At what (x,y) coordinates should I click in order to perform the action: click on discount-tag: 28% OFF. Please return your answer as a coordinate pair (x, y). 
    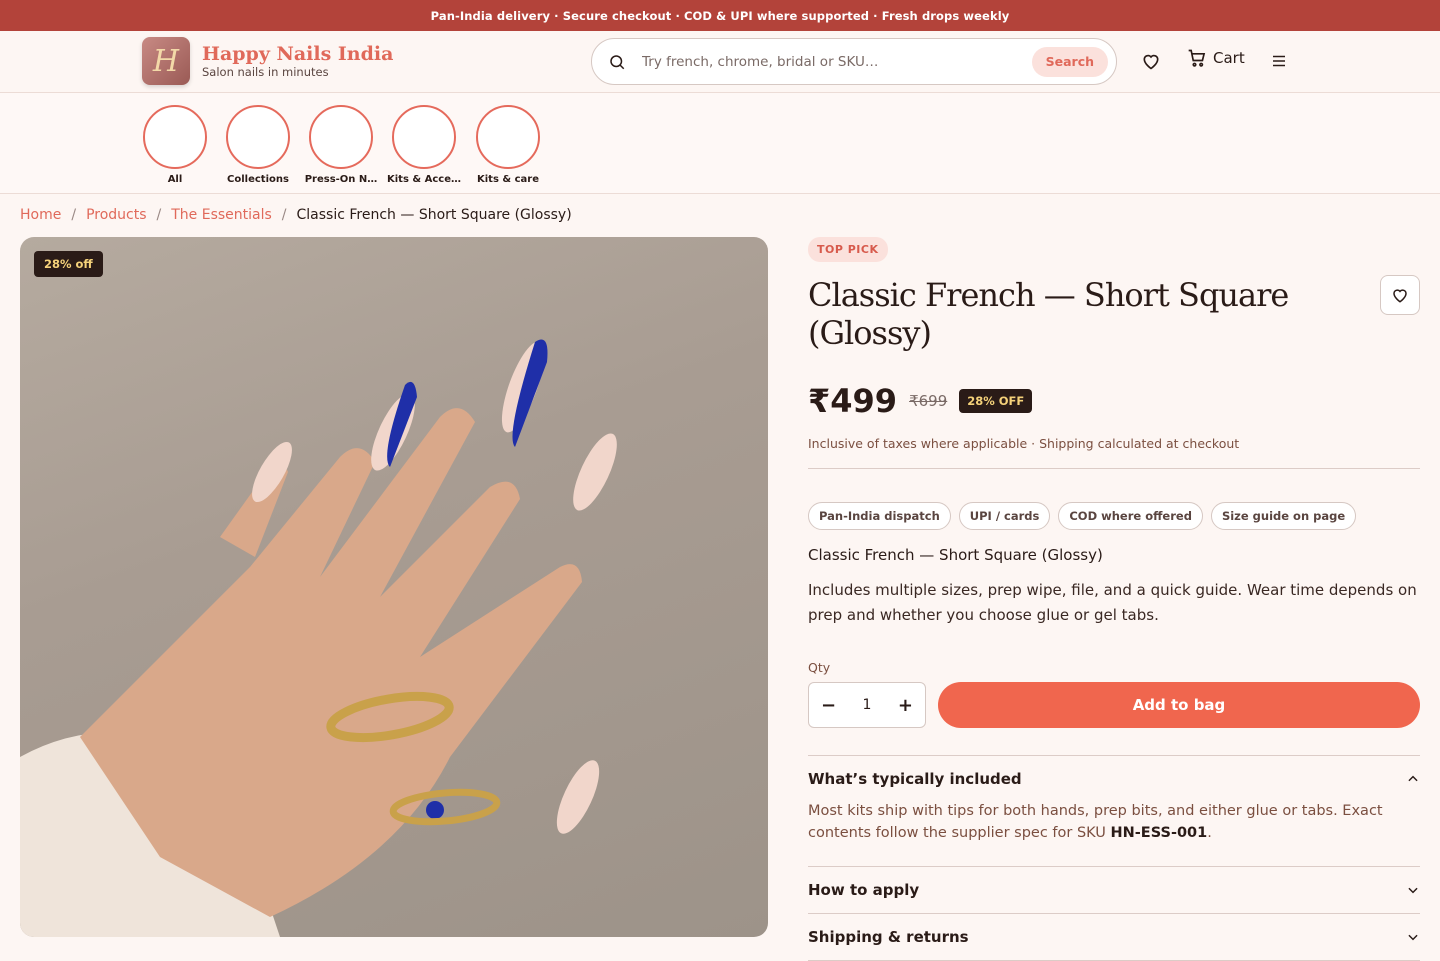
    Looking at the image, I should click on (996, 401).